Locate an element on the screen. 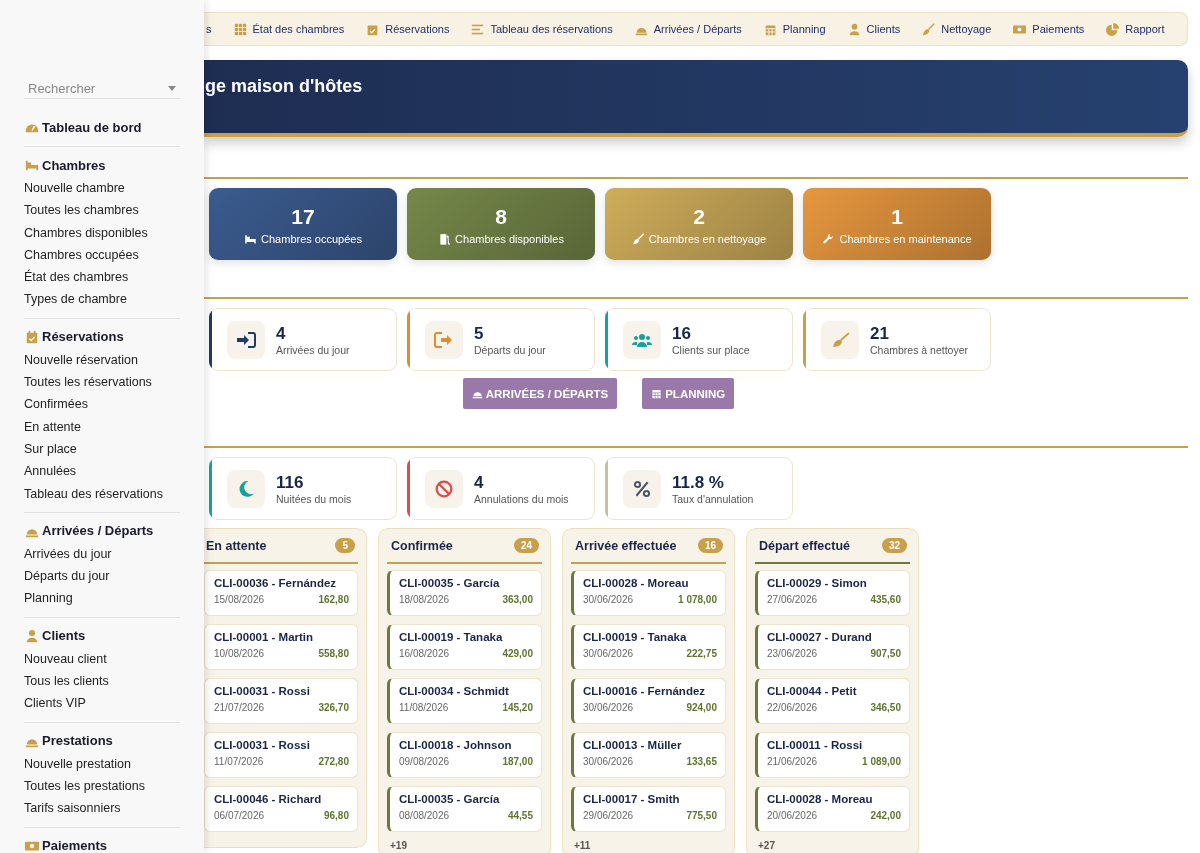  more-count: +19 is located at coordinates (397, 845).